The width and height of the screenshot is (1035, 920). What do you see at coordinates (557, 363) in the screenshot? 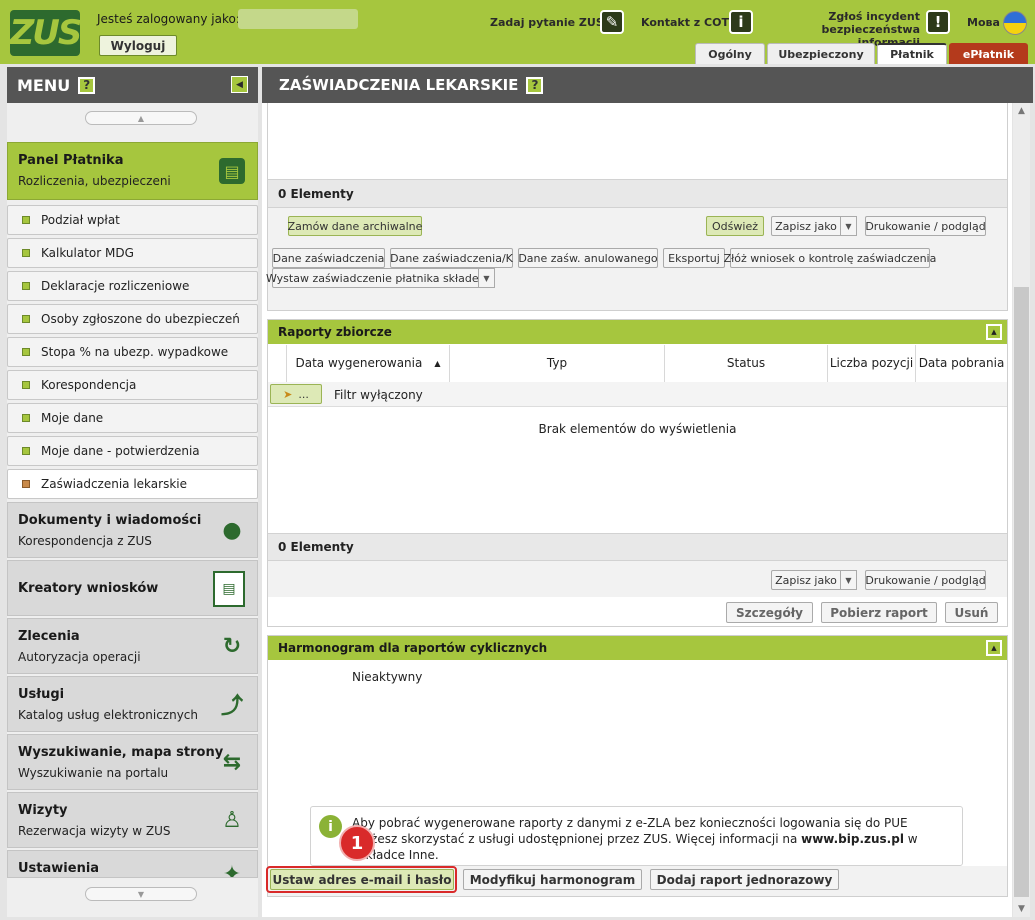
I see `column-typ: Typ` at bounding box center [557, 363].